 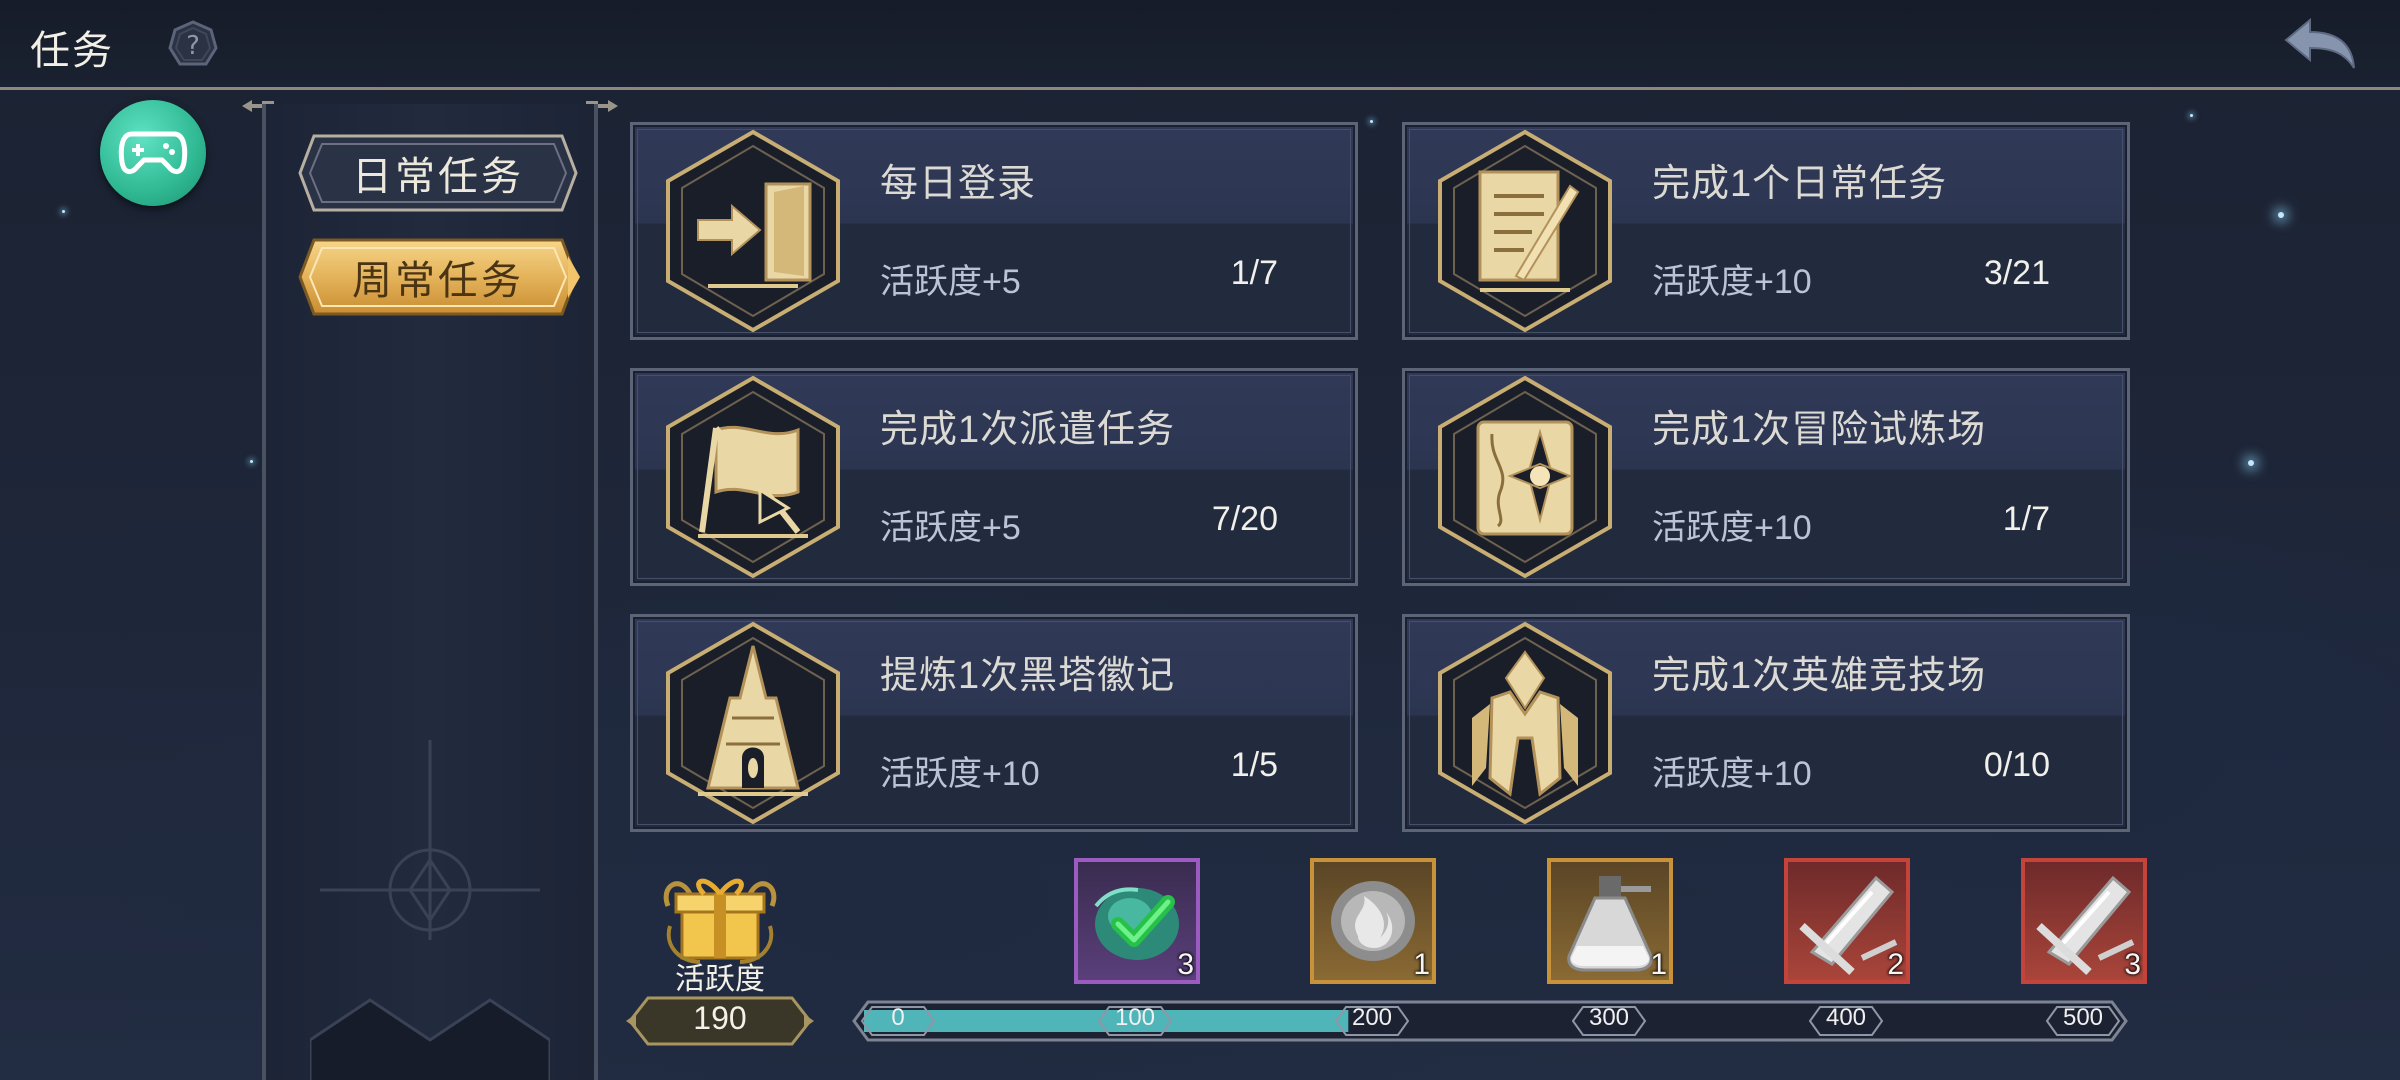 What do you see at coordinates (430, 910) in the screenshot?
I see `banner-ornament` at bounding box center [430, 910].